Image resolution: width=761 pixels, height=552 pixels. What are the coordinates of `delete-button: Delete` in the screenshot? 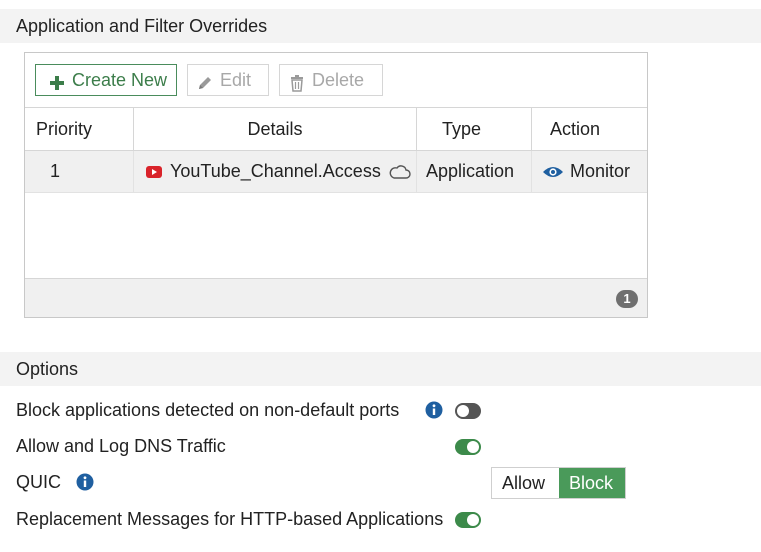 It's located at (331, 80).